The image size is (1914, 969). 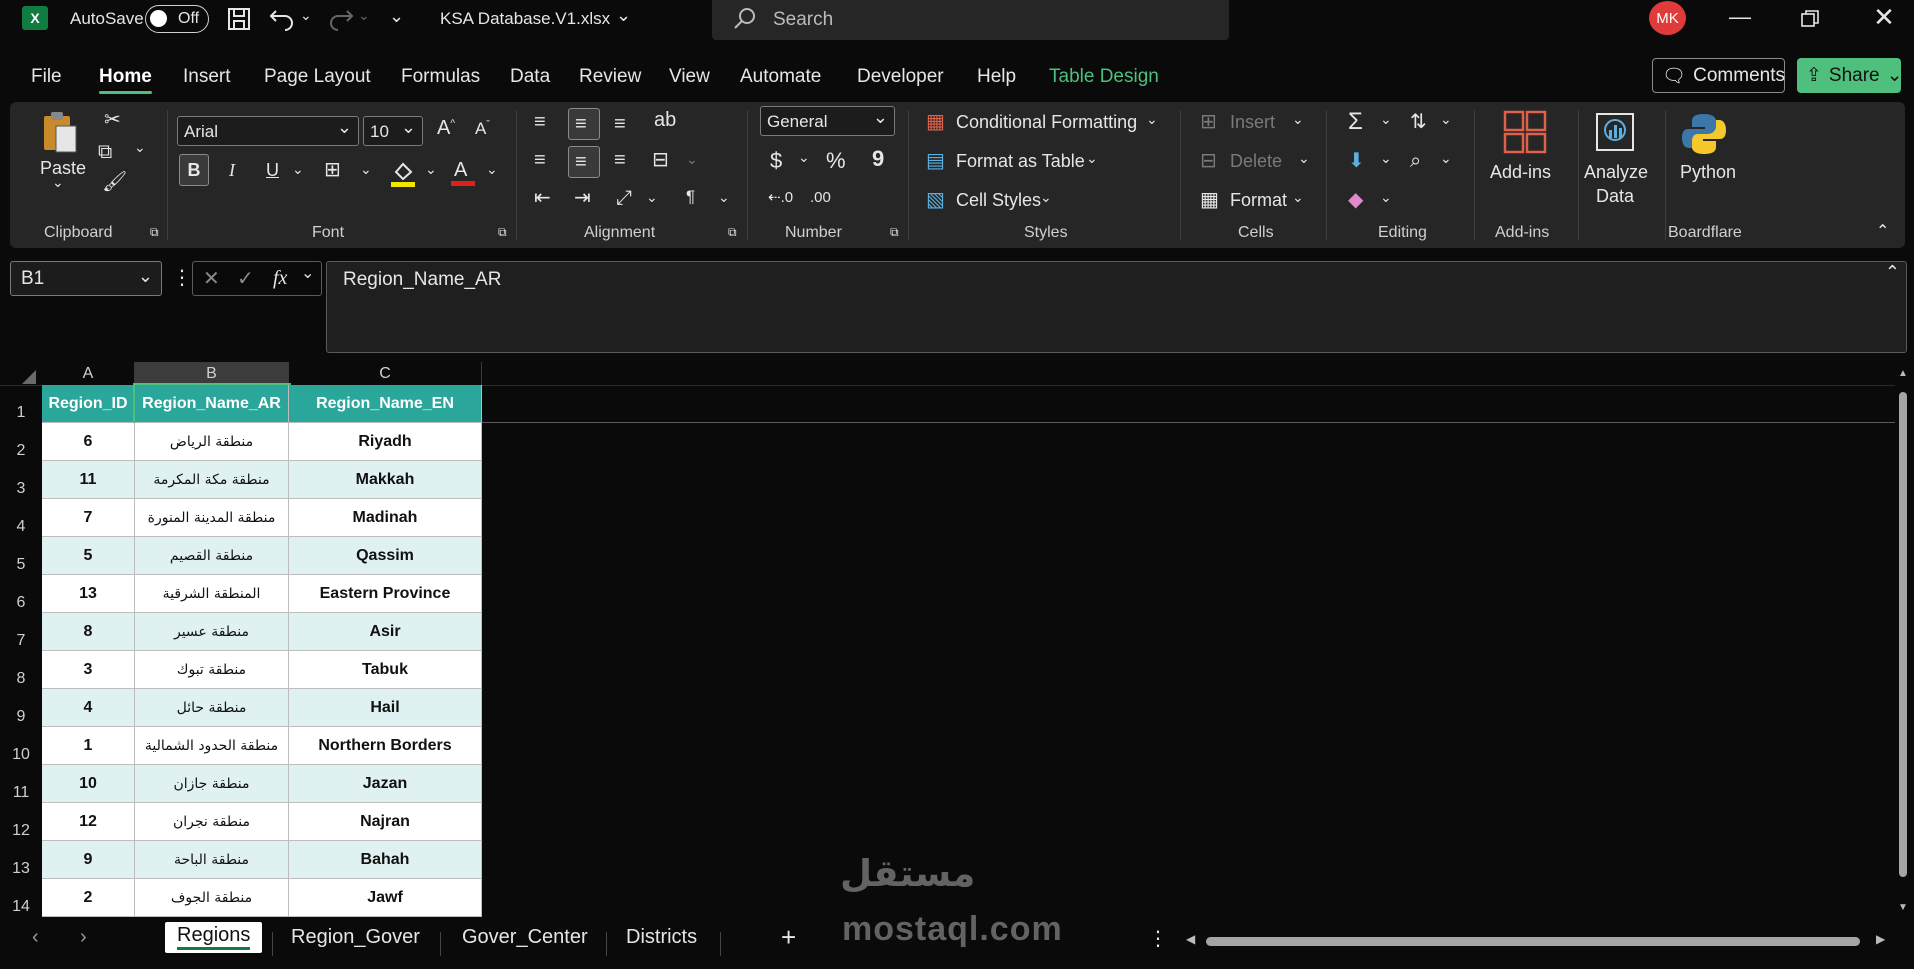 What do you see at coordinates (21, 784) in the screenshot?
I see `row-header: 11` at bounding box center [21, 784].